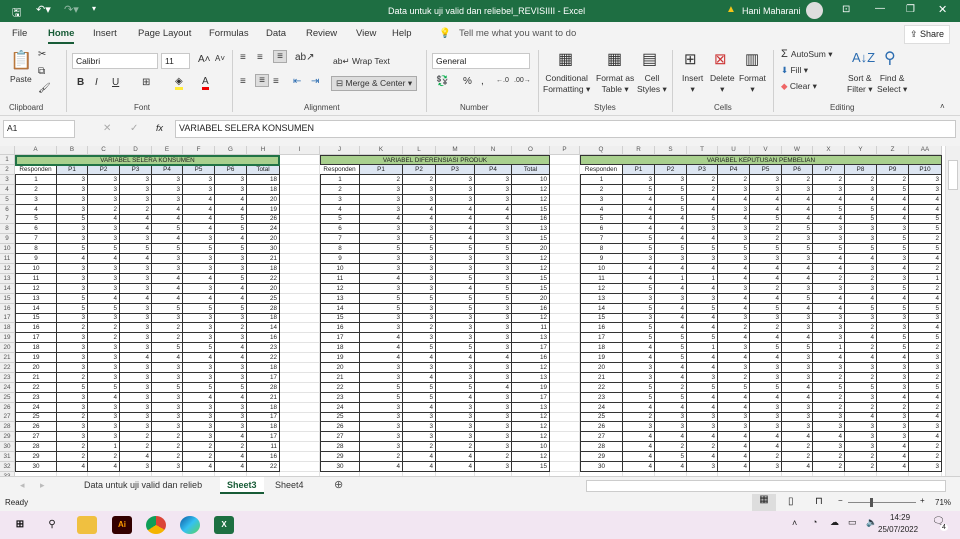 Image resolution: width=960 pixels, height=539 pixels. What do you see at coordinates (61, 36) in the screenshot?
I see `tab-home: Home` at bounding box center [61, 36].